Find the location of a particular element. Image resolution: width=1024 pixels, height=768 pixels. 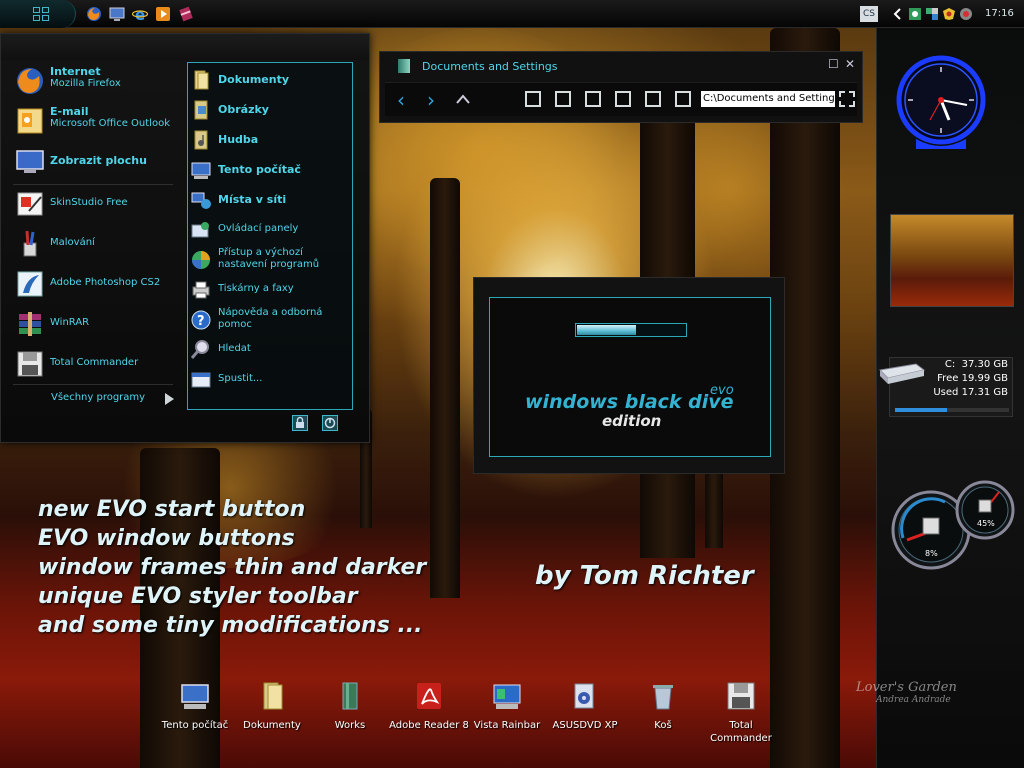

pinned-internet: Internet Mozilla Firefox is located at coordinates (98, 81).